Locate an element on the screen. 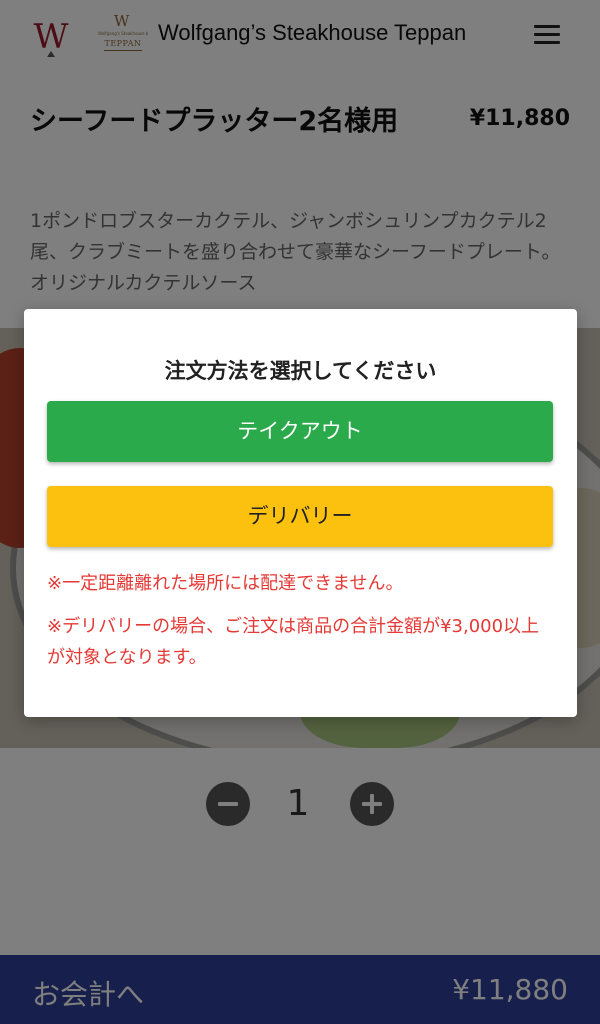 The height and width of the screenshot is (1024, 600). dialog-title: 注文方法を選択してください is located at coordinates (300, 371).